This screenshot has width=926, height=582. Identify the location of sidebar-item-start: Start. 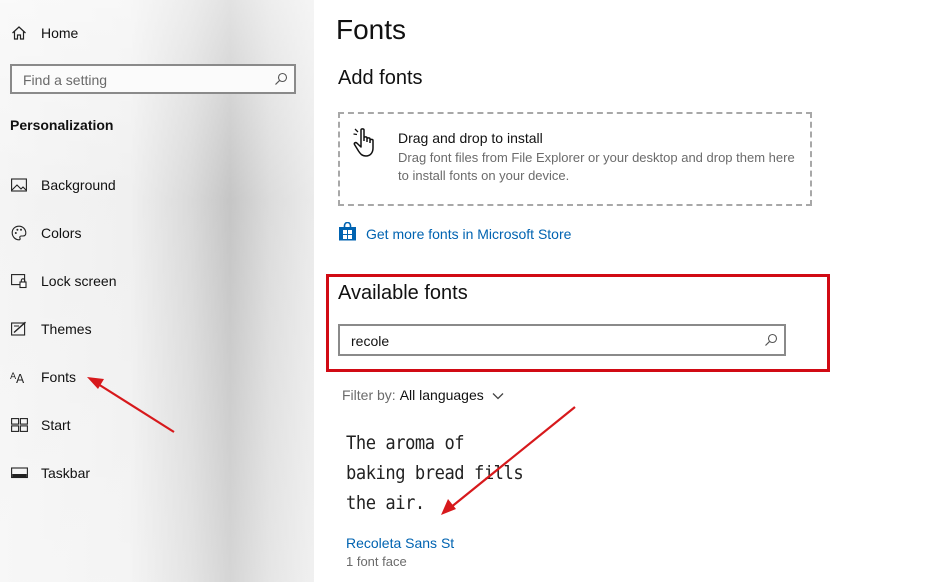
(157, 425).